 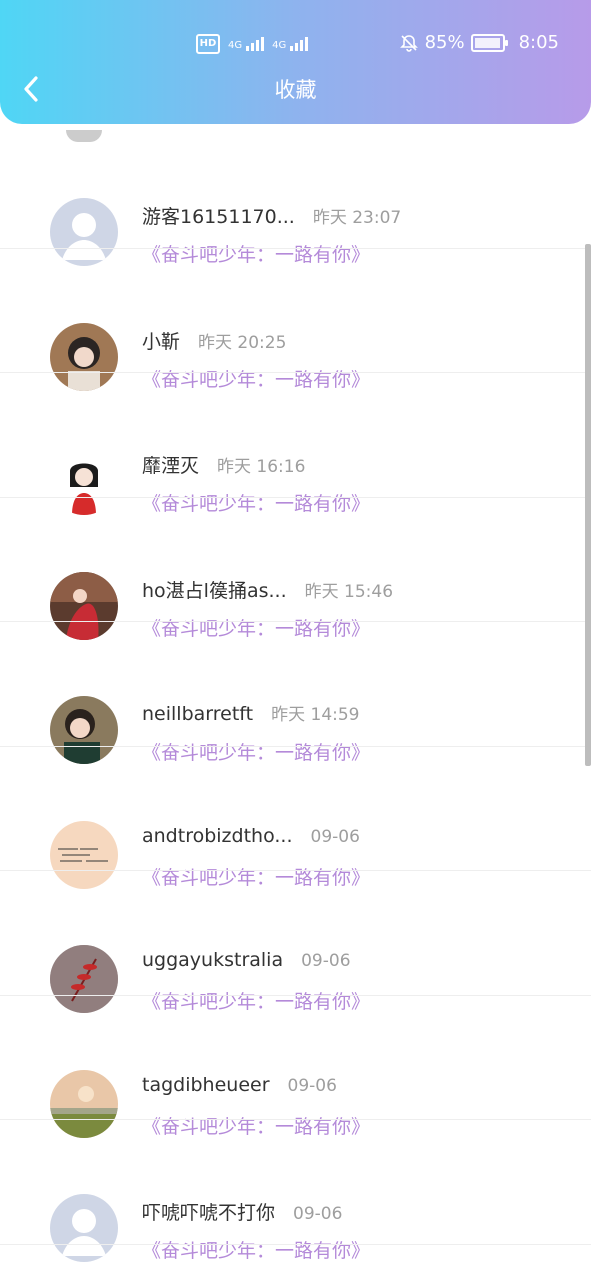 I want to click on battery-percent: 85%, so click(x=444, y=42).